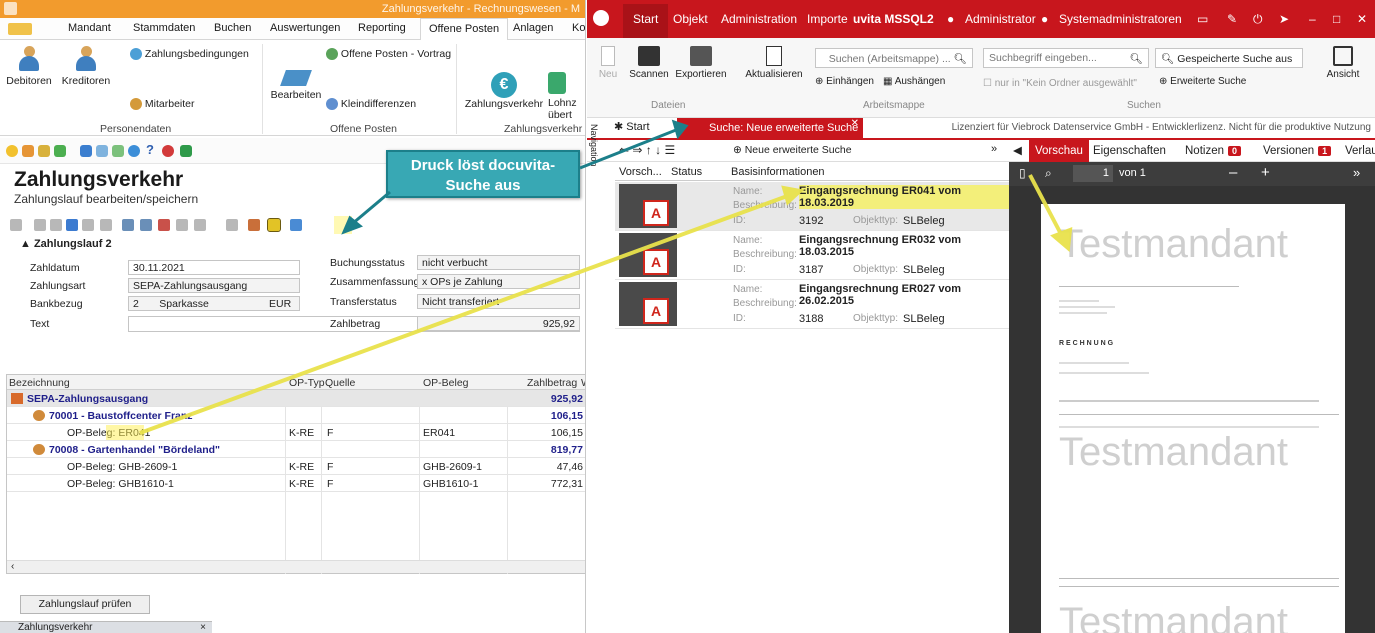 Image resolution: width=1375 pixels, height=633 pixels. Describe the element at coordinates (792, 150) in the screenshot. I see `new-search-button: ⊕ Neue erweiterte Suche` at that location.